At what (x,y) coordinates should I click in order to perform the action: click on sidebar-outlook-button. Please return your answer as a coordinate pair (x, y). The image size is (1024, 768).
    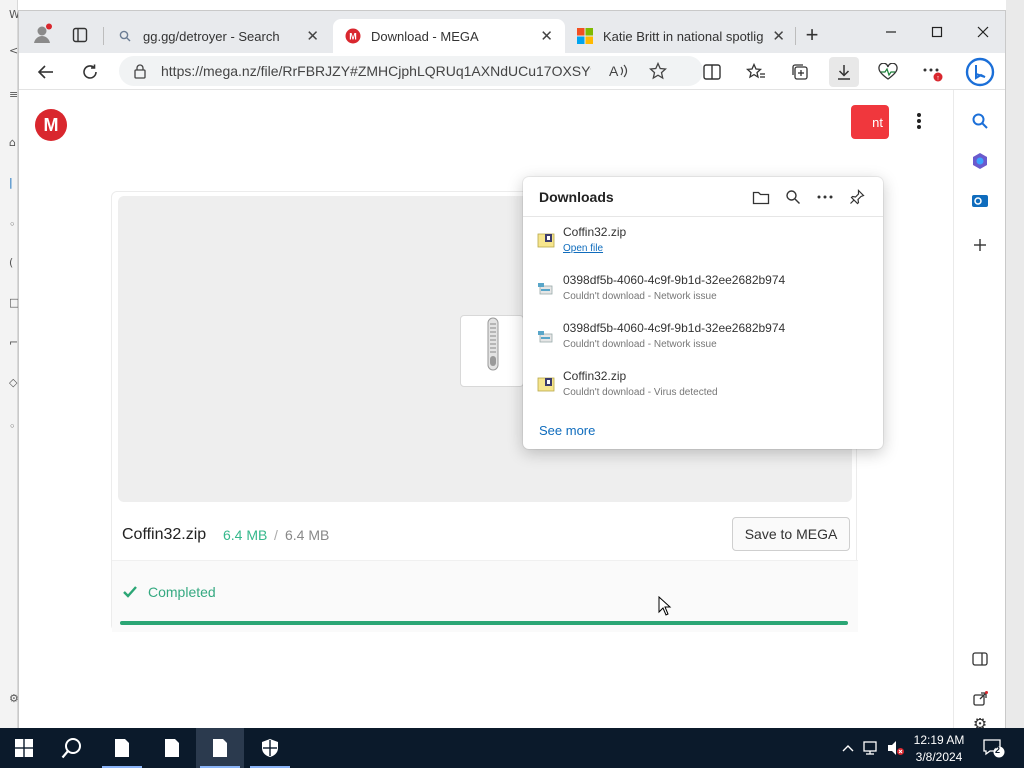
    Looking at the image, I should click on (980, 201).